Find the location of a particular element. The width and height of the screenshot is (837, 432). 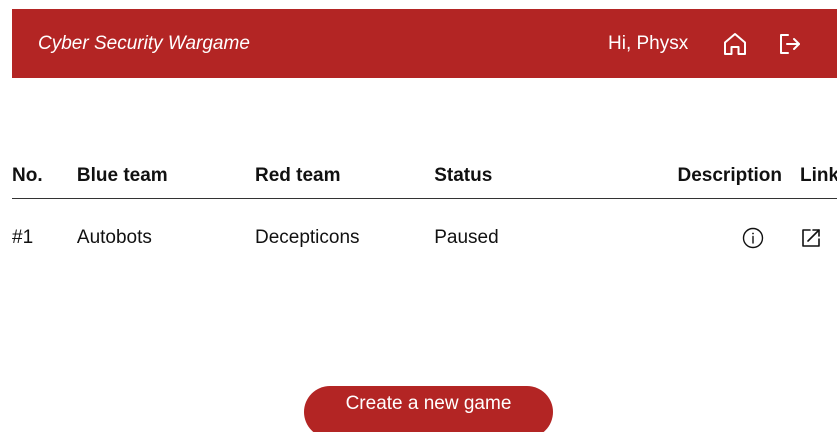

create-game-button: Create a new game is located at coordinates (428, 409).